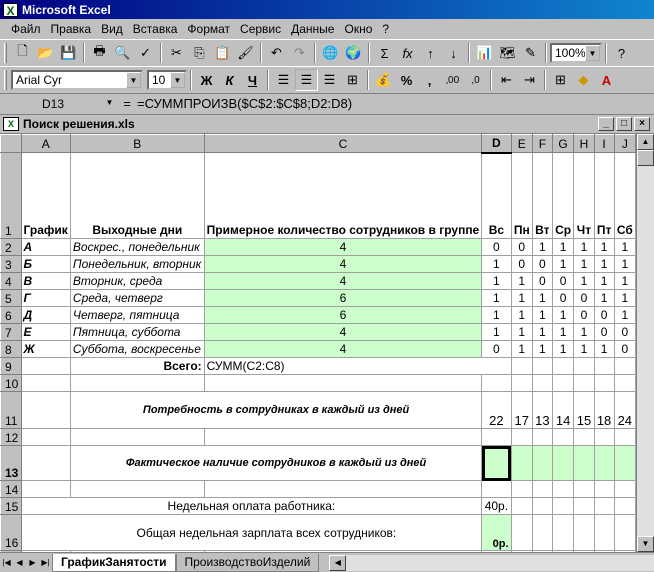  Describe the element at coordinates (11, 298) in the screenshot. I see `row-header: 5` at that location.